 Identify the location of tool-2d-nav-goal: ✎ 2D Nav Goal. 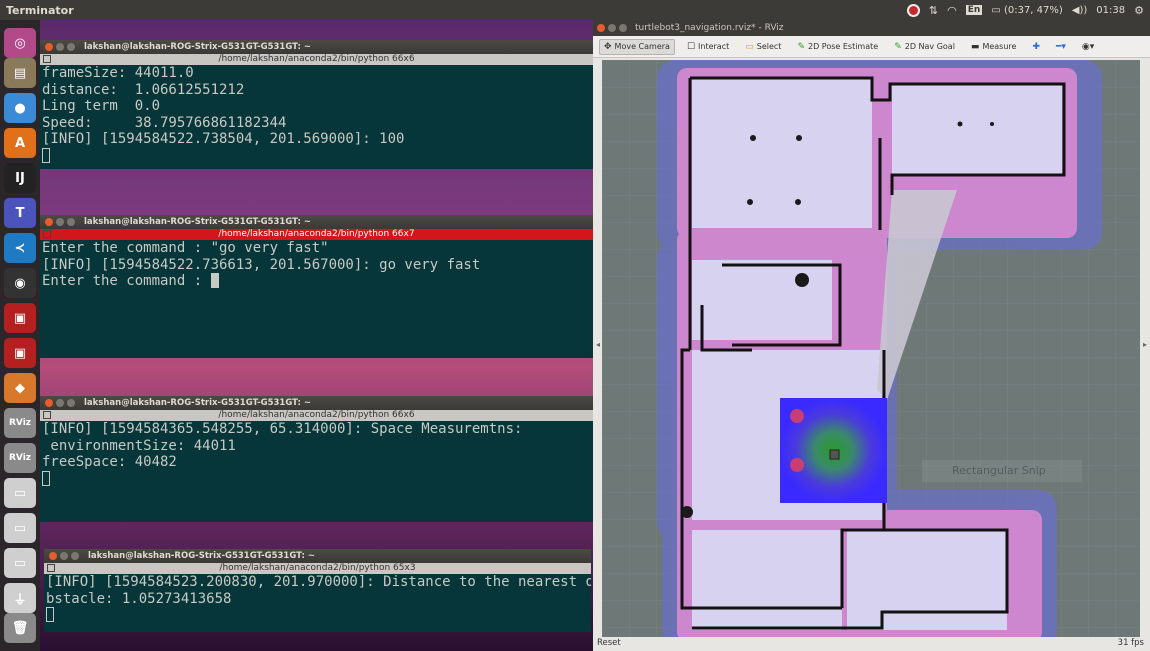
(924, 47).